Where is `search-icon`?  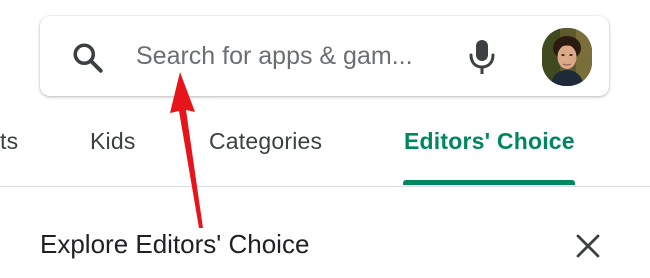 search-icon is located at coordinates (88, 58).